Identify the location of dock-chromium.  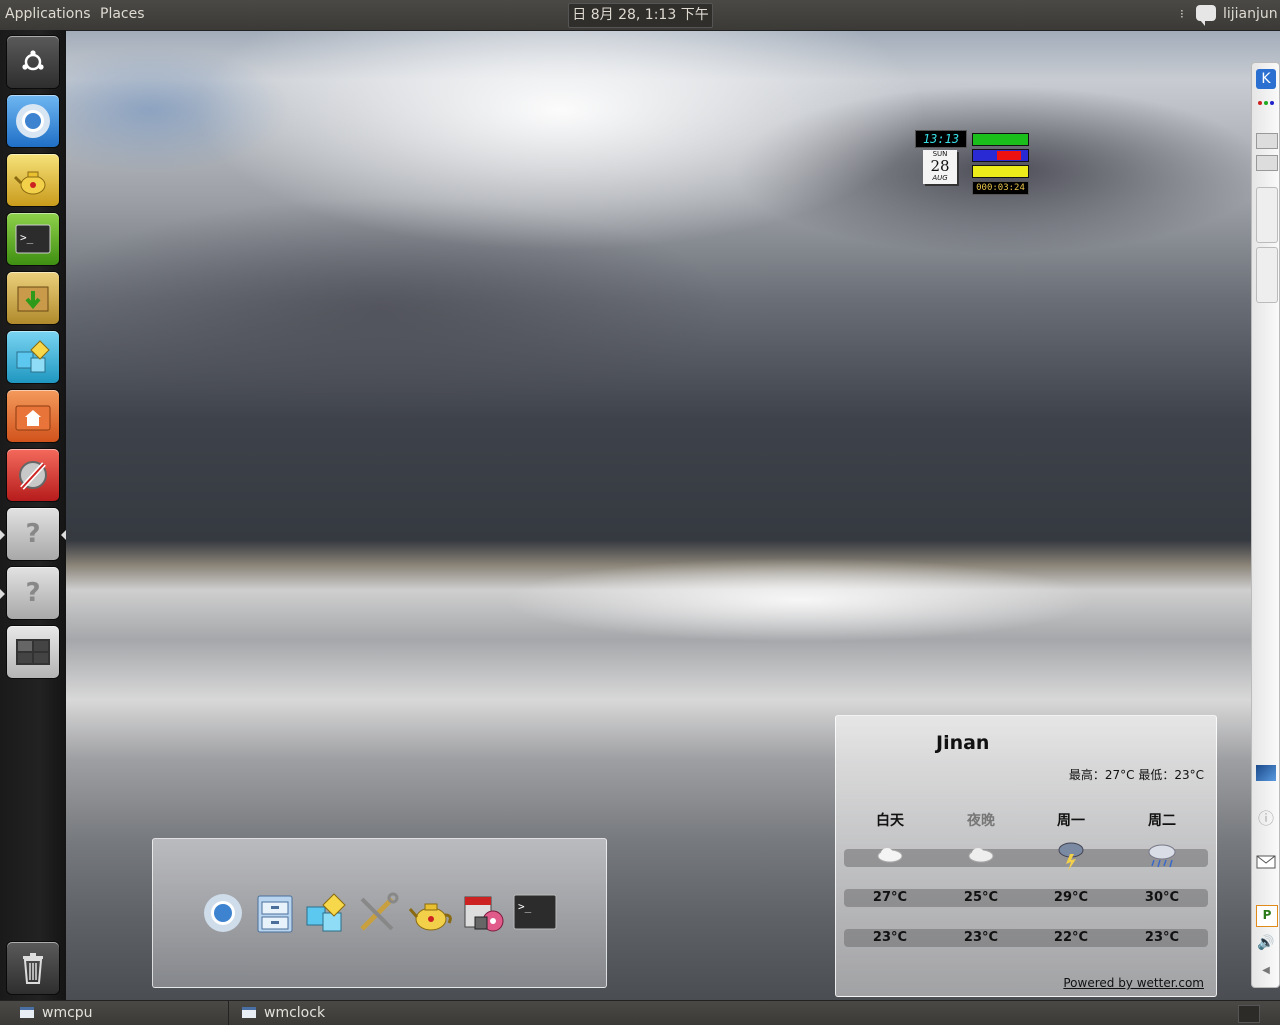
(223, 913).